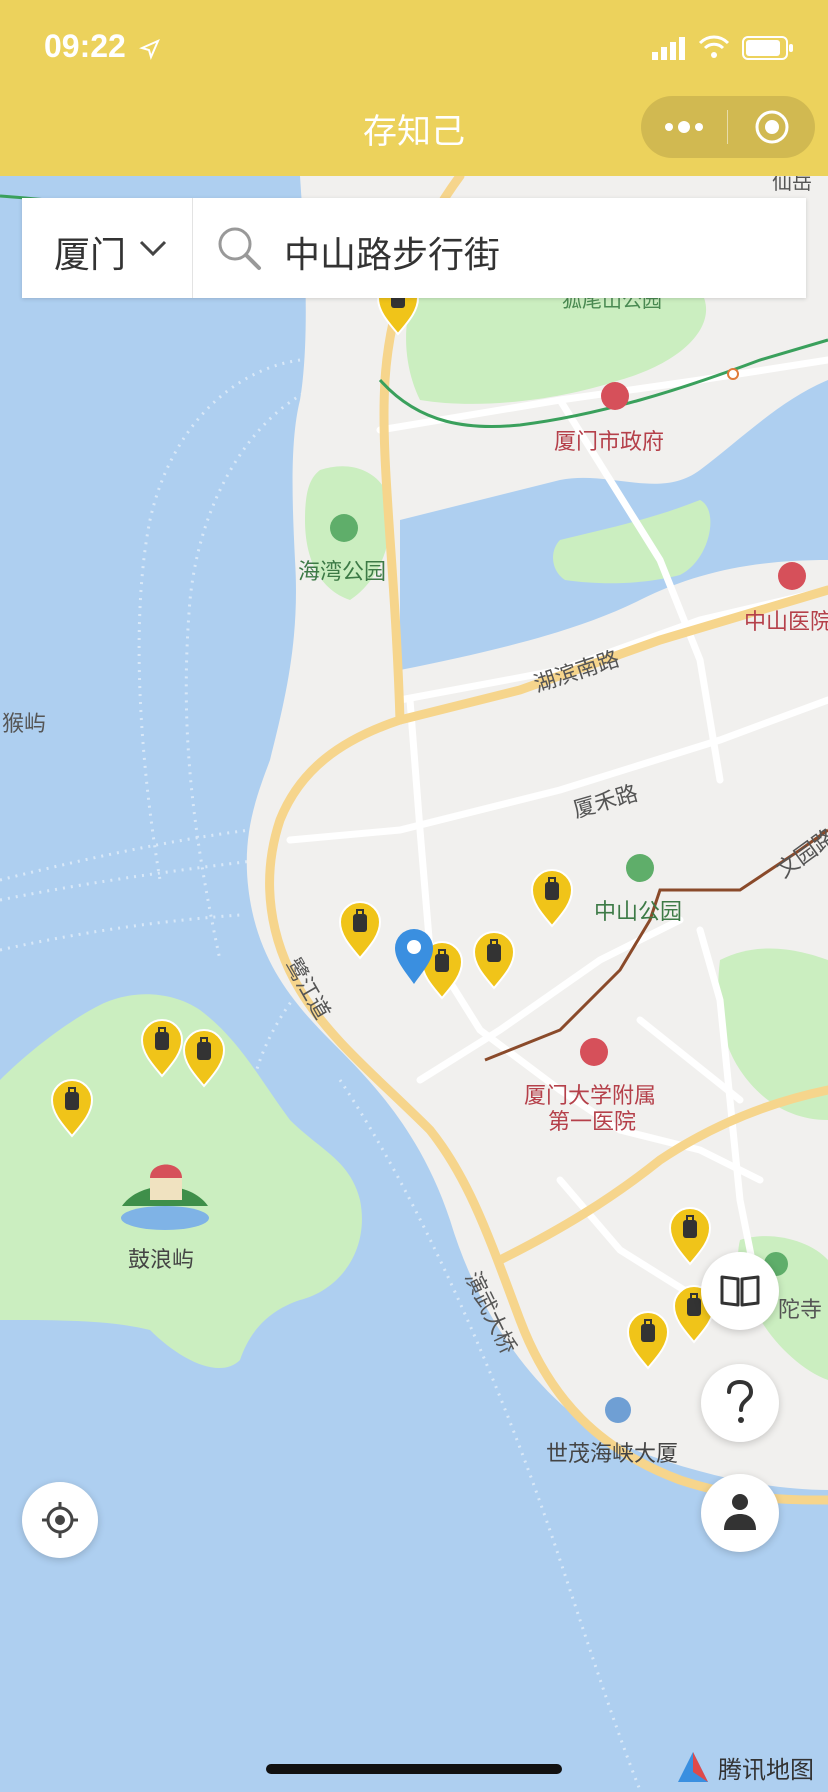 Image resolution: width=828 pixels, height=1792 pixels. What do you see at coordinates (592, 1120) in the screenshot?
I see `xmu-hospital-label-line2: 第一医院` at bounding box center [592, 1120].